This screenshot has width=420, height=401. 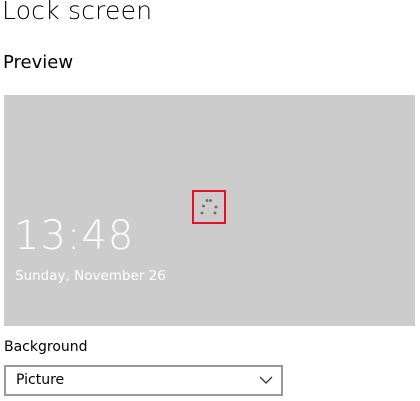 What do you see at coordinates (40, 380) in the screenshot?
I see `background-dropdown-value: Picture` at bounding box center [40, 380].